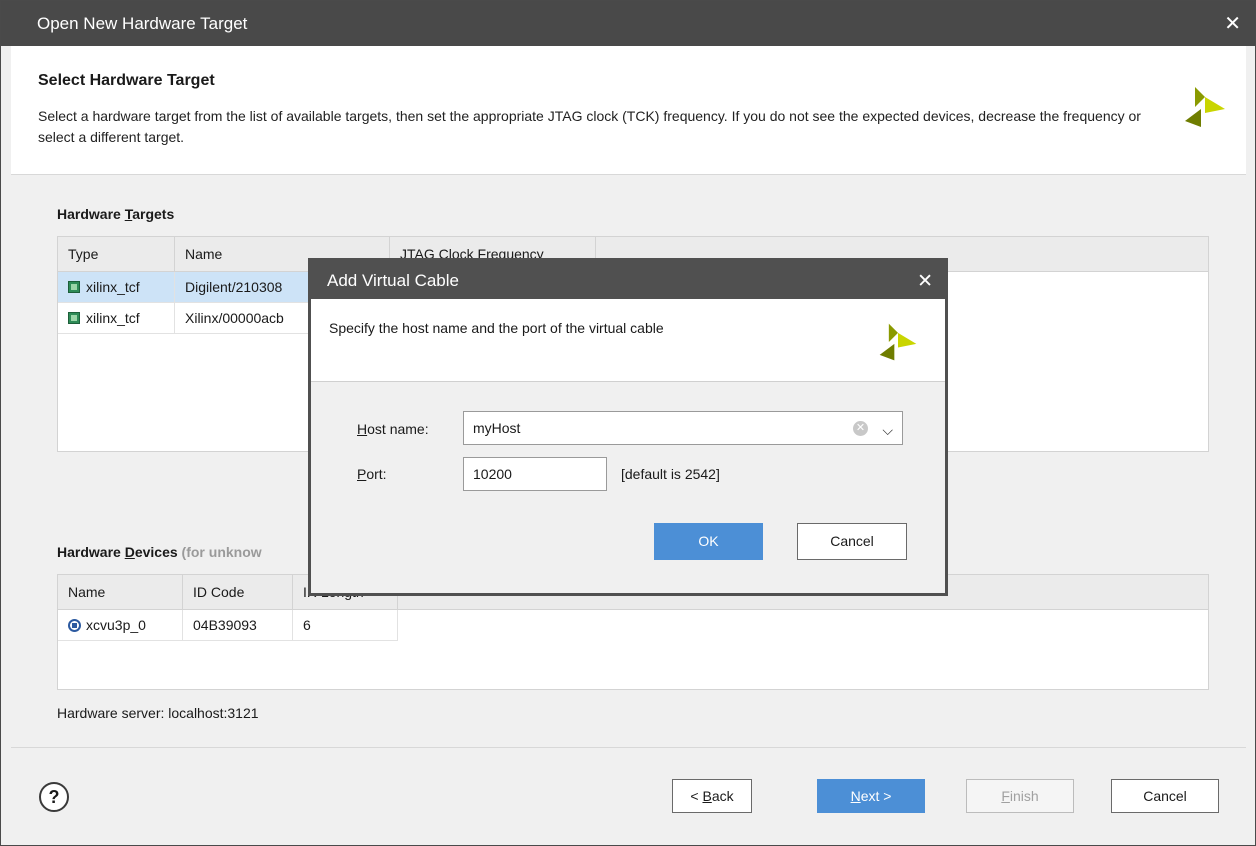  I want to click on next-button: Next >, so click(871, 796).